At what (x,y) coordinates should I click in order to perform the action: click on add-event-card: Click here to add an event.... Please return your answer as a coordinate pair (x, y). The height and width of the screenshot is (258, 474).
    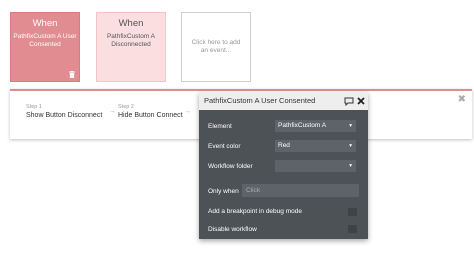
    Looking at the image, I should click on (216, 47).